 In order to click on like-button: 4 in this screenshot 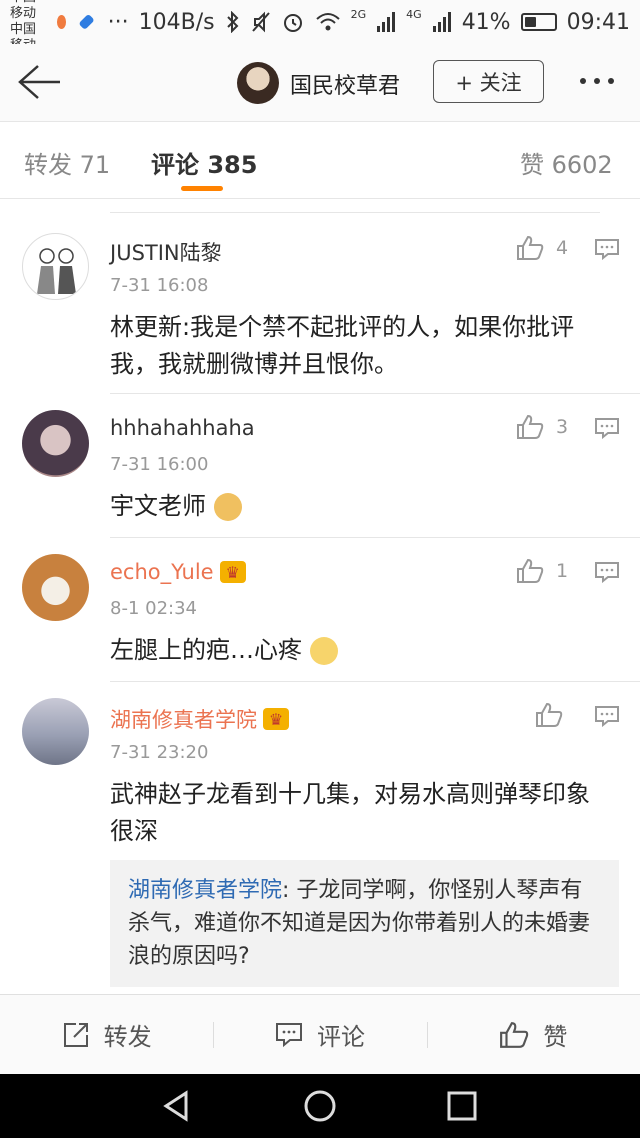, I will do `click(542, 248)`.